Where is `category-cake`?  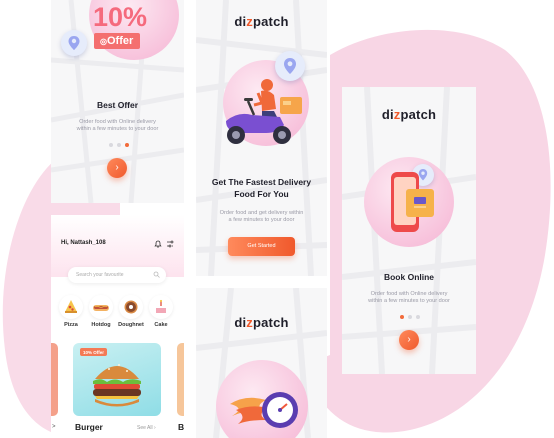
category-cake is located at coordinates (161, 307).